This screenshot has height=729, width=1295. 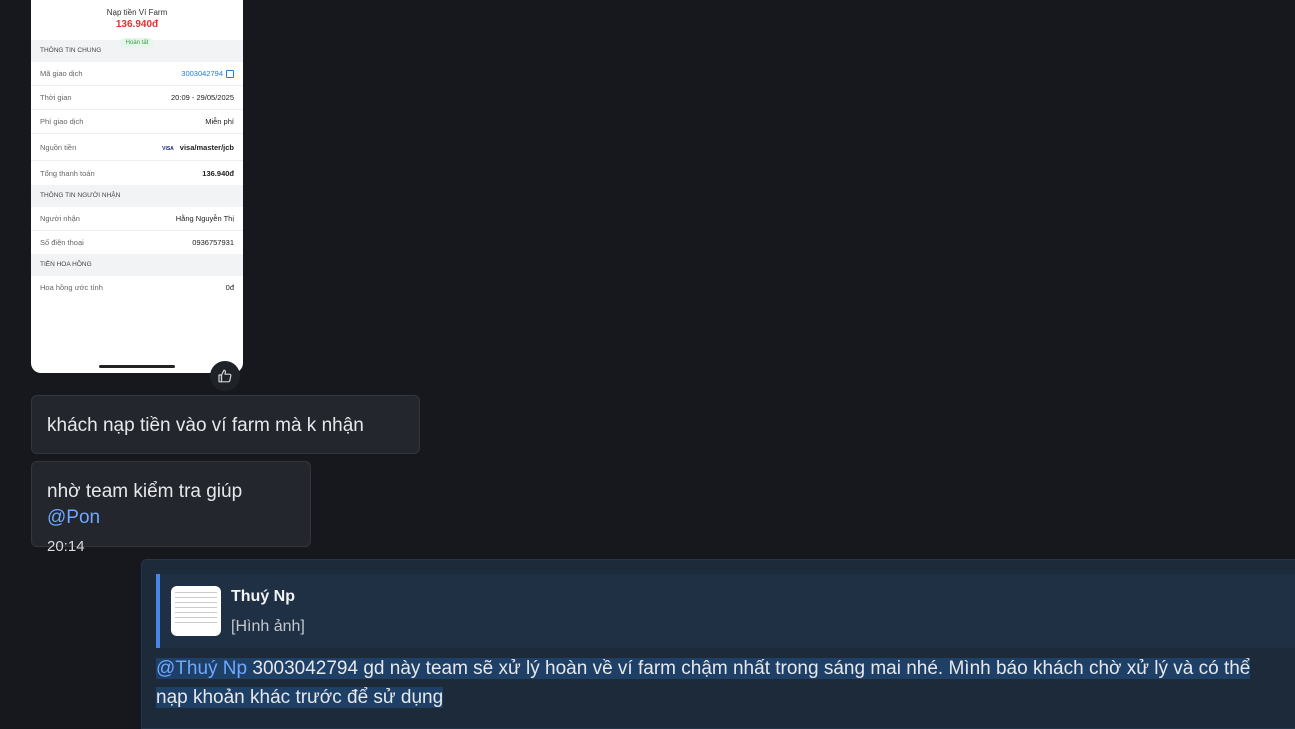 I want to click on row-value: VISA visa/master/jcb, so click(x=198, y=147).